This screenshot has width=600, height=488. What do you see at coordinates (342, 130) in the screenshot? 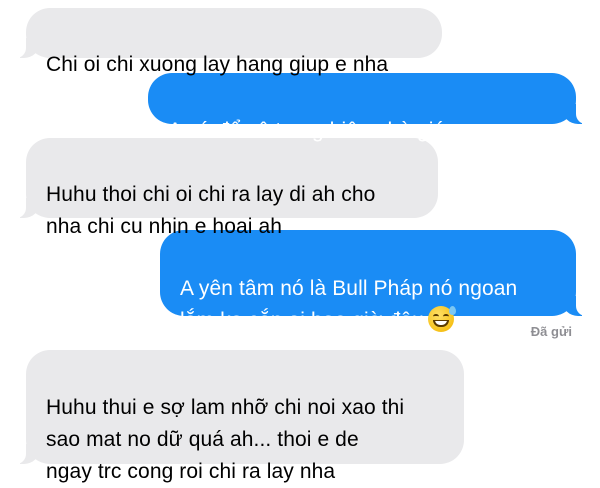
I see `message-text: A cứ để vô trong hiên nhà giúp e nga` at bounding box center [342, 130].